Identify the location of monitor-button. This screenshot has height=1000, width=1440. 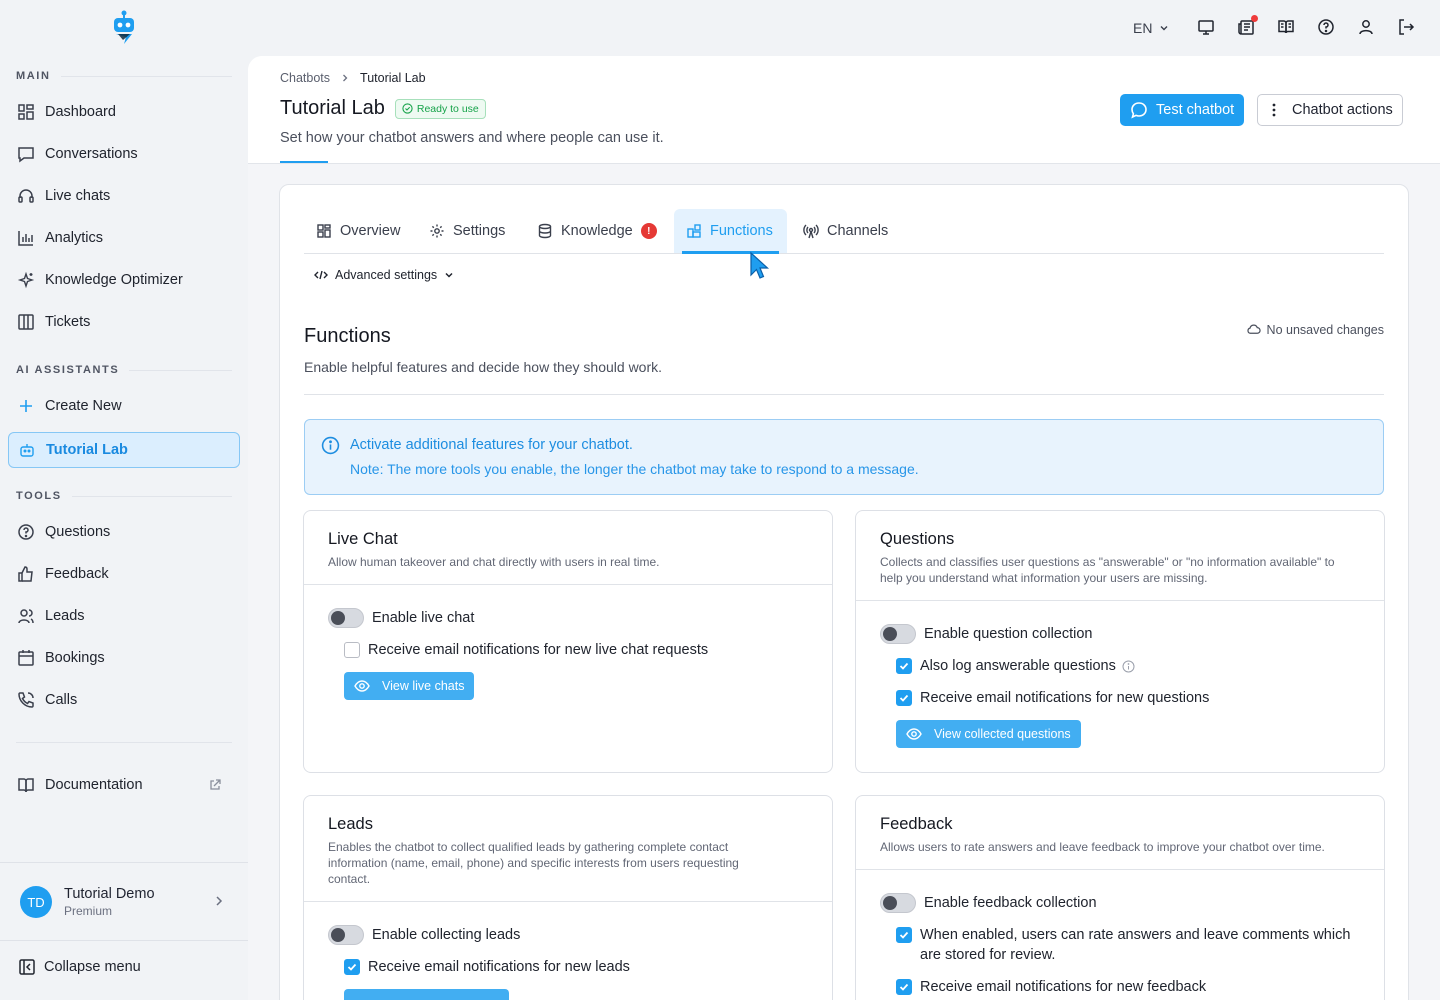
(1207, 28).